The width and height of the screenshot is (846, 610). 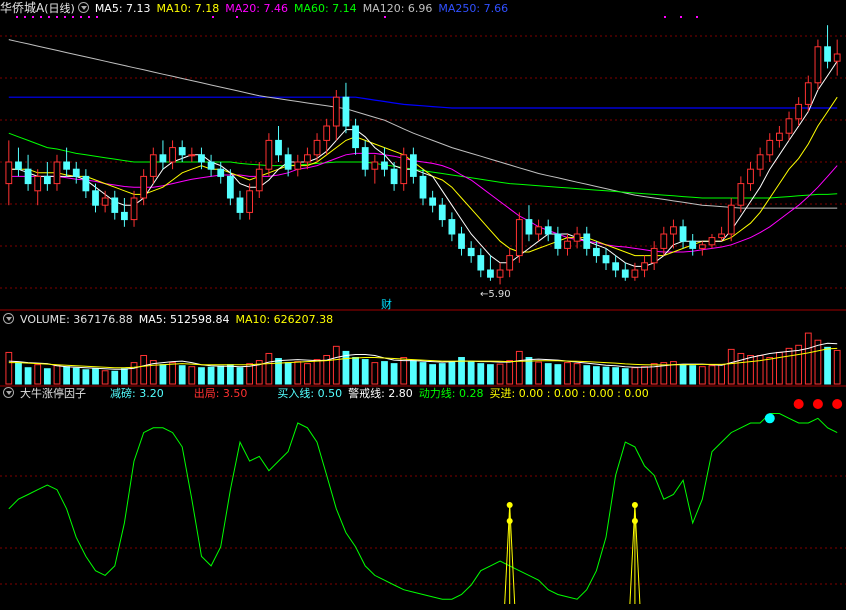 What do you see at coordinates (59, 8) in the screenshot?
I see `period-label: (日线)` at bounding box center [59, 8].